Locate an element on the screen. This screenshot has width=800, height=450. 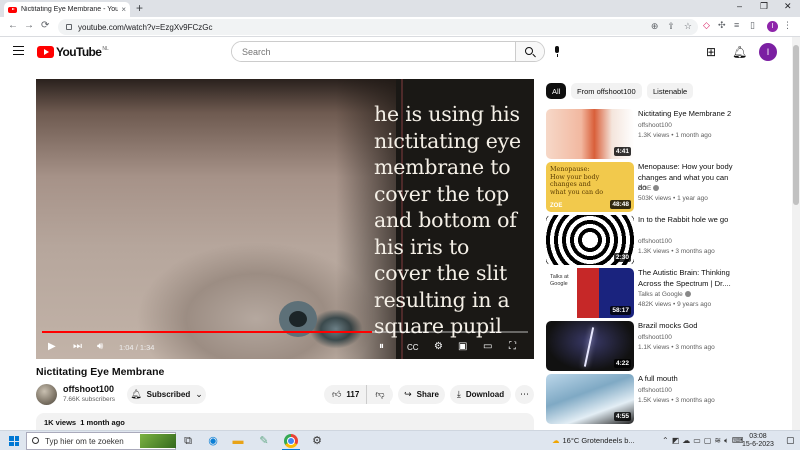
minimize-icon: – is located at coordinates (739, 6).